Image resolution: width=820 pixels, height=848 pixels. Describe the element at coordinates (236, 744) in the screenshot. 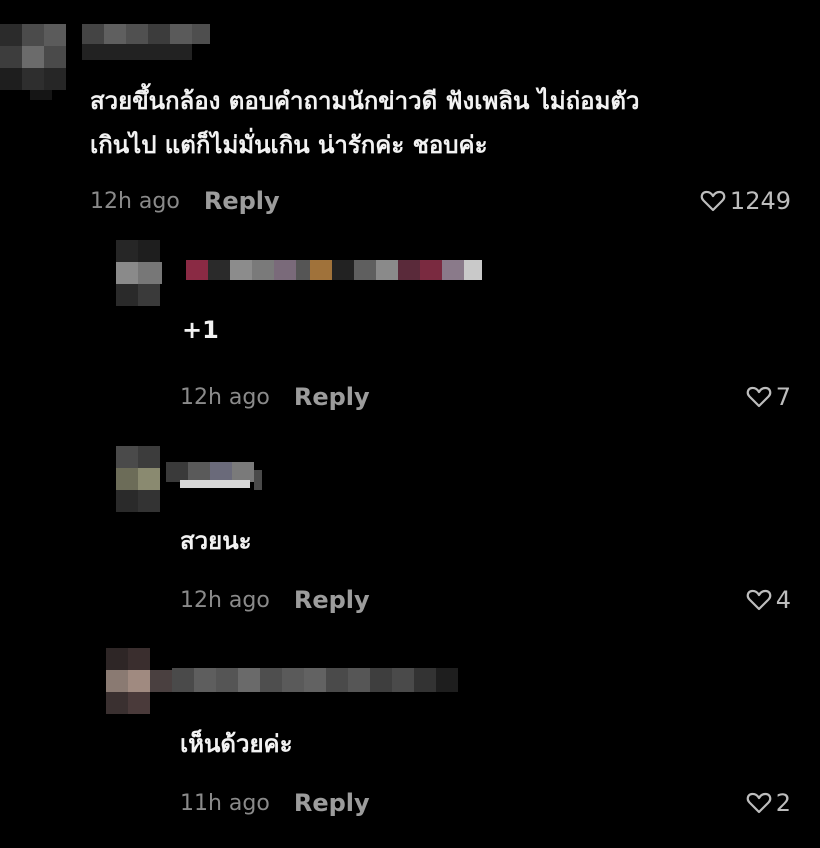

I see `reply-text: เห็นด้วยค่ะ` at that location.